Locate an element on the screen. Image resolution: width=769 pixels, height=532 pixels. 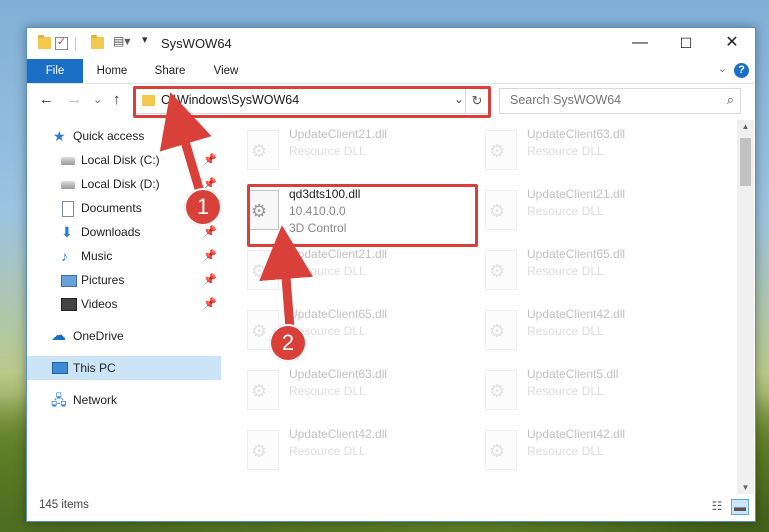
scrollbar-thumb is located at coordinates (745, 162).